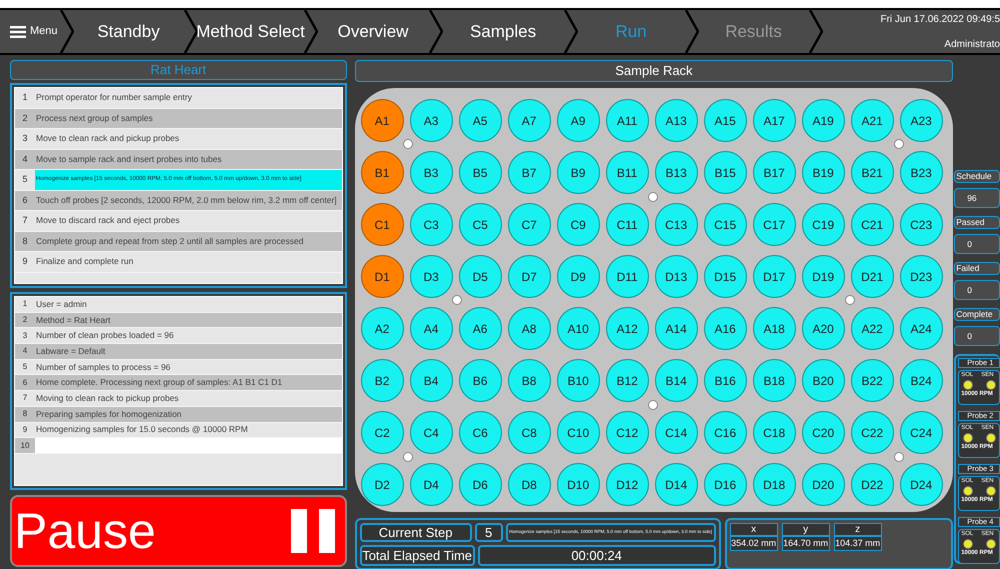  What do you see at coordinates (872, 276) in the screenshot?
I see `sample-well: D21` at bounding box center [872, 276].